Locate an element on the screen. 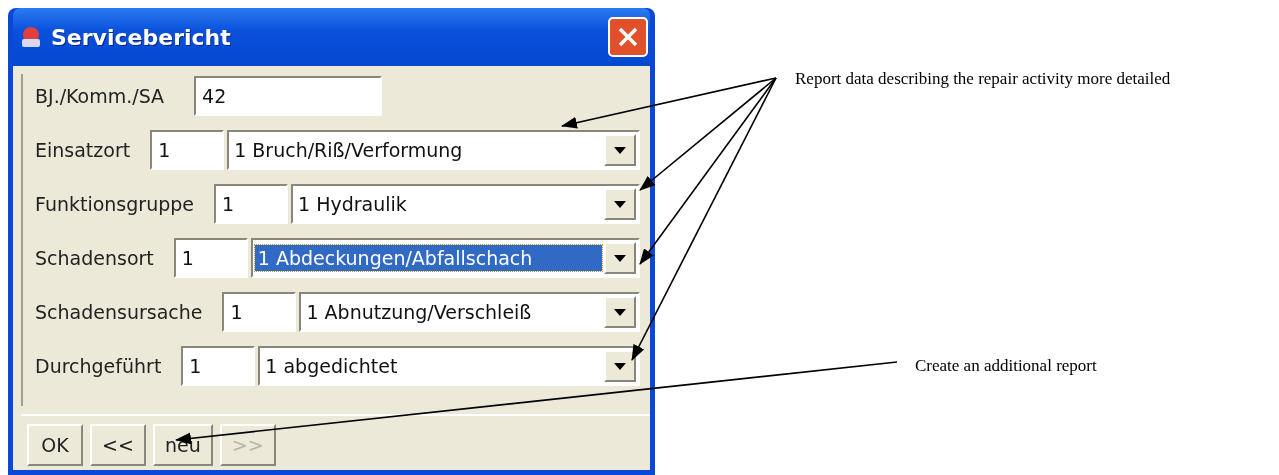 The width and height of the screenshot is (1279, 475). field-label: Funktionsgruppe is located at coordinates (114, 204).